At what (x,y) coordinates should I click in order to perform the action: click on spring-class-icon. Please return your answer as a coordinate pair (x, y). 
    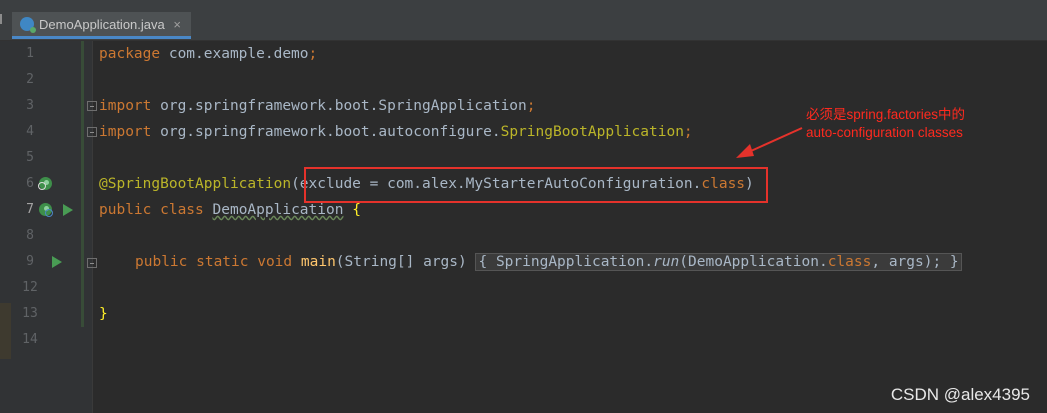
    Looking at the image, I should click on (28, 25).